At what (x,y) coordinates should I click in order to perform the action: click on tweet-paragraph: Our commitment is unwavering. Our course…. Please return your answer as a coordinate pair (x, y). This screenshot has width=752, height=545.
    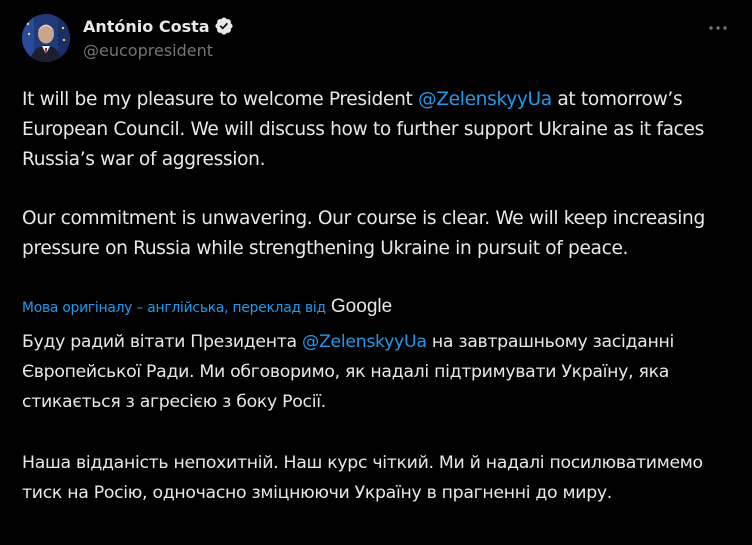
    Looking at the image, I should click on (363, 233).